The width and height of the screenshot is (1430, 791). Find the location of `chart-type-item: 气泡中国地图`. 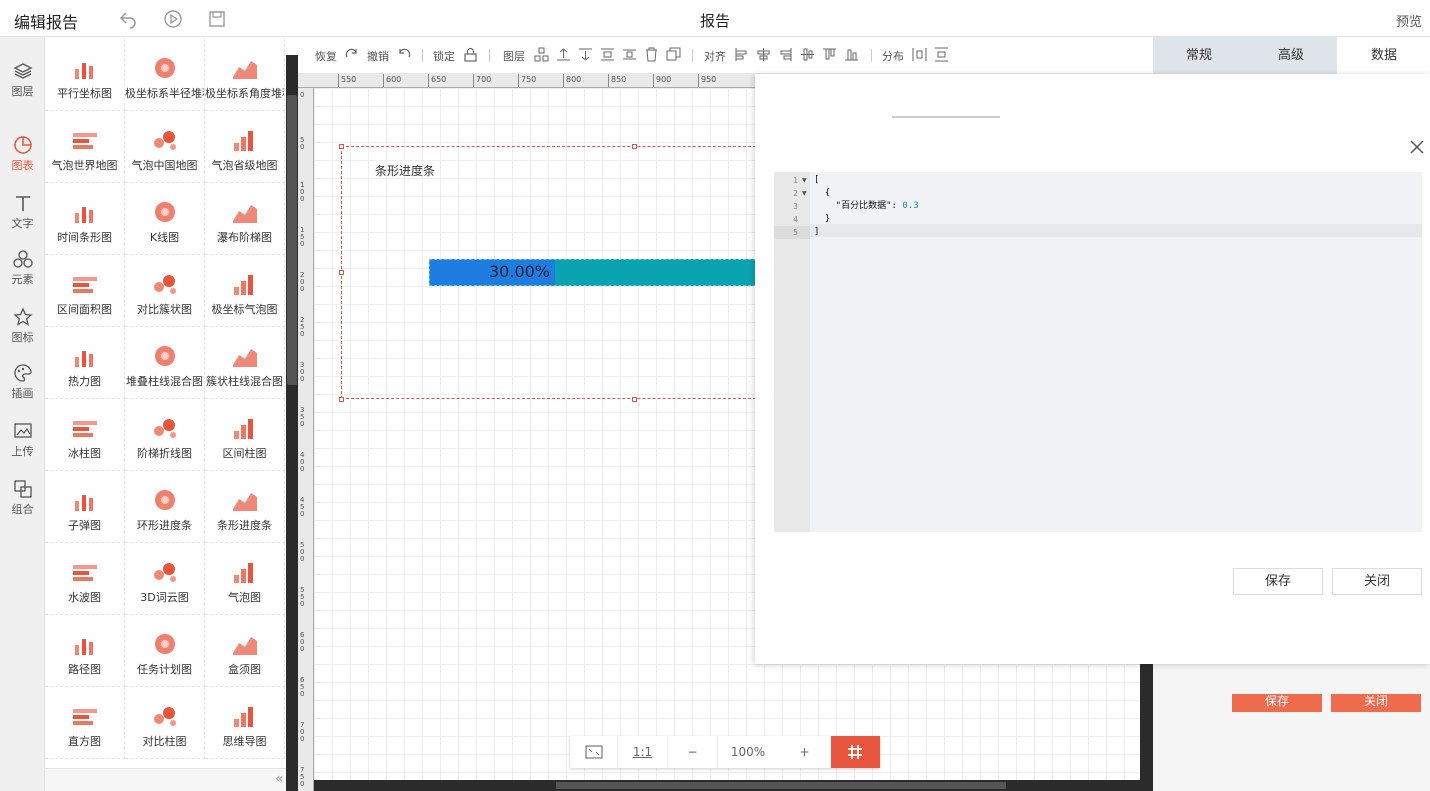

chart-type-item: 气泡中国地图 is located at coordinates (165, 147).